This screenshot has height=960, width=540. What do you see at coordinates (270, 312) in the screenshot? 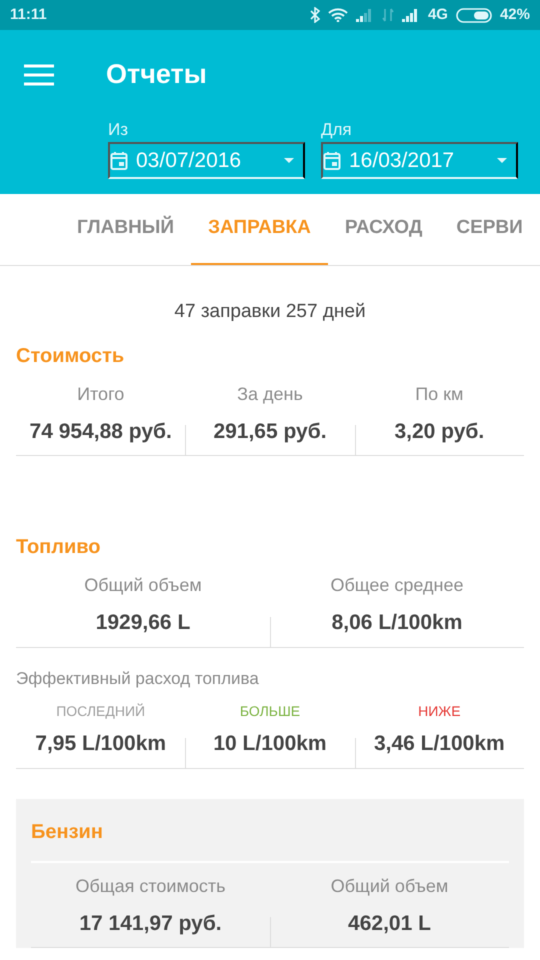
I see `summary-text: 47 заправки 257 дней` at bounding box center [270, 312].